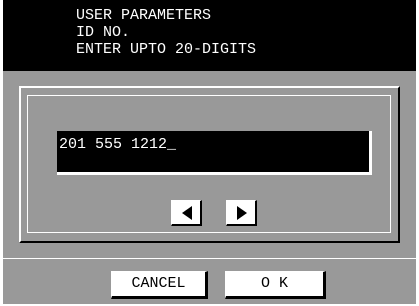 The width and height of the screenshot is (419, 306). What do you see at coordinates (118, 144) in the screenshot?
I see `id-number-value: 201 555 1212_` at bounding box center [118, 144].